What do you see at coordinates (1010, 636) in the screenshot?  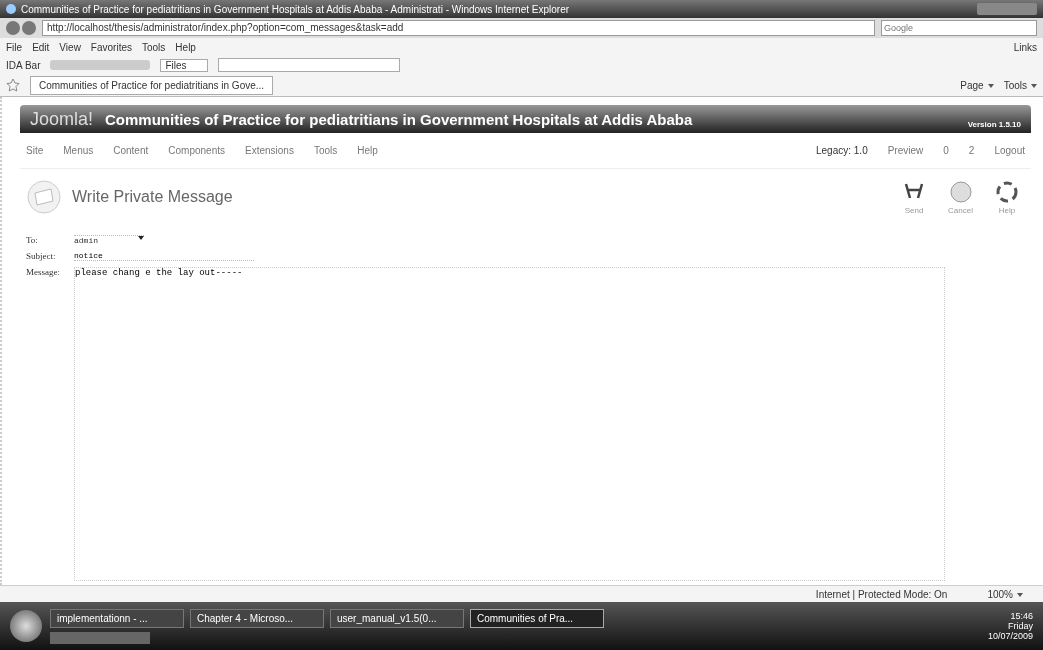 I see `clock-date: 10/07/2009` at bounding box center [1010, 636].